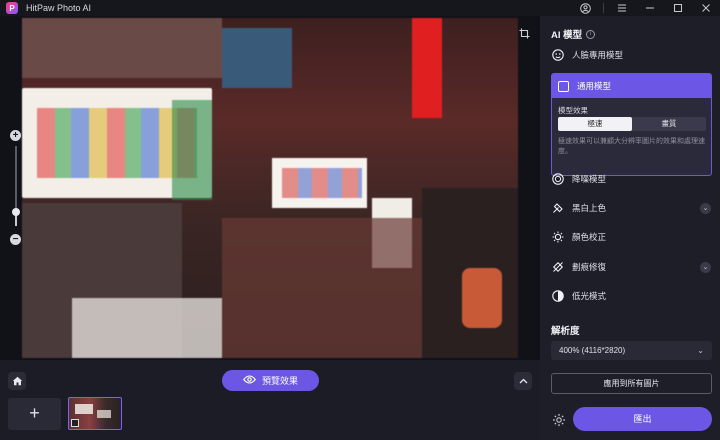 This screenshot has height=440, width=720. Describe the element at coordinates (595, 124) in the screenshot. I see `effect-option-fast: 極速` at that location.